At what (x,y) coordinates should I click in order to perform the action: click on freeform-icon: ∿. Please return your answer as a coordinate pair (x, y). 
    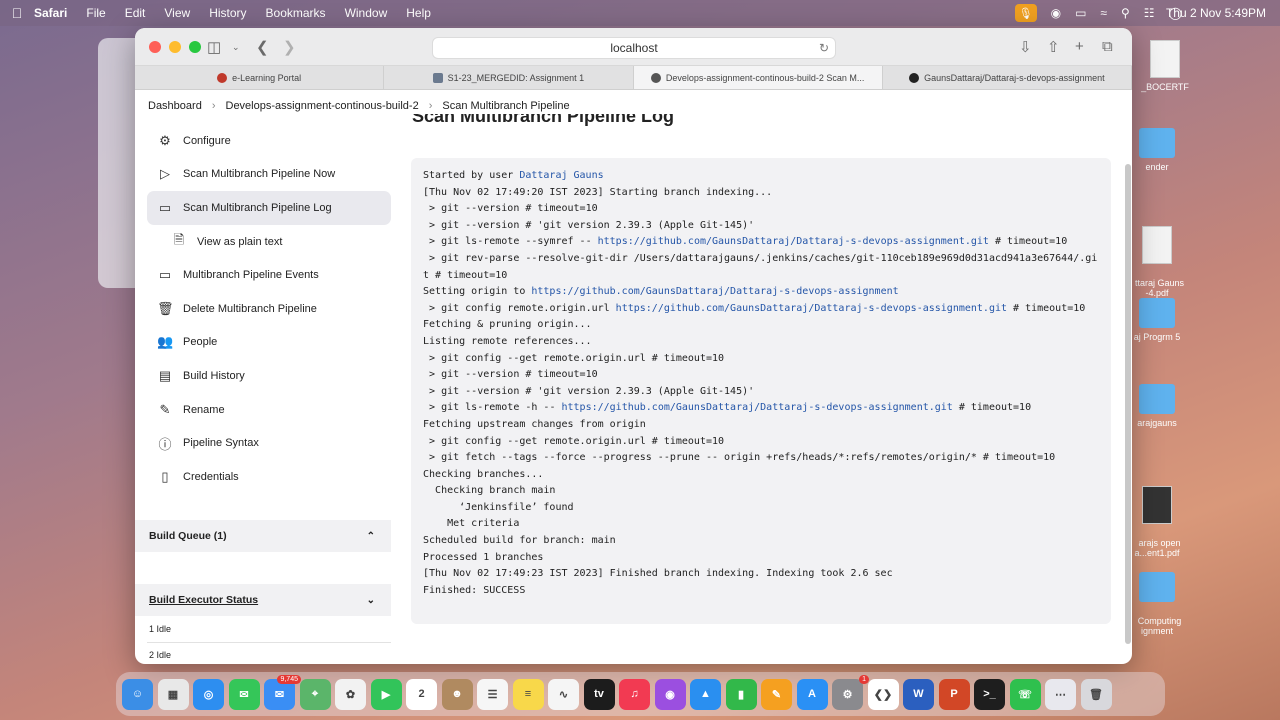
    Looking at the image, I should click on (563, 694).